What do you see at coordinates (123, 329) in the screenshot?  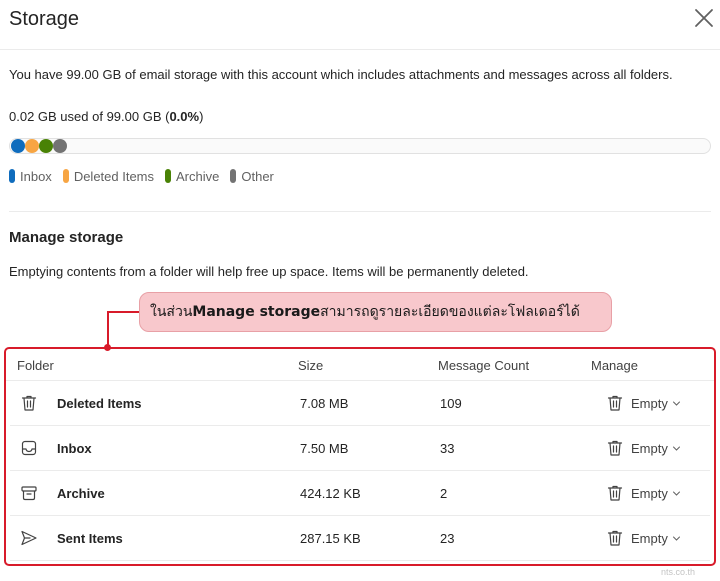 I see `callout-leader-line` at bounding box center [123, 329].